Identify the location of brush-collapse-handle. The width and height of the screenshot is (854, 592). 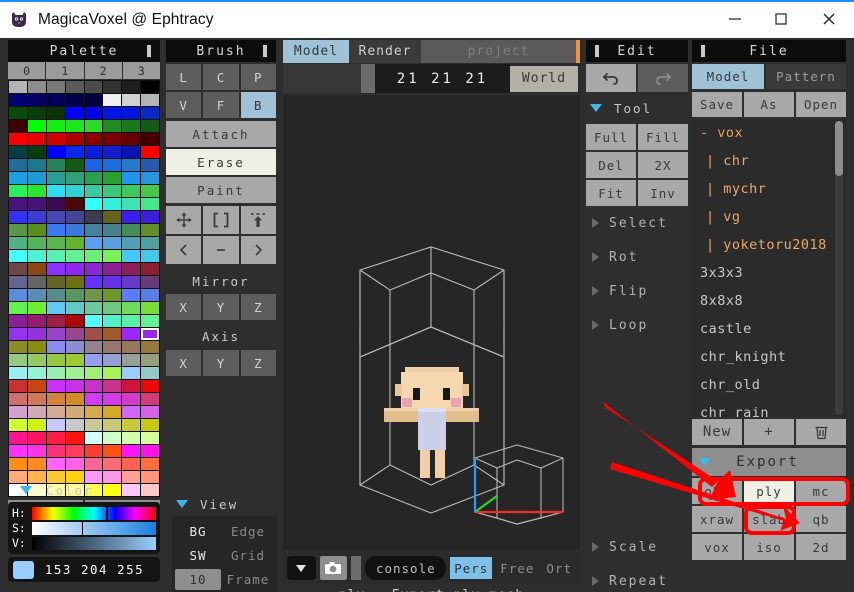
(265, 51).